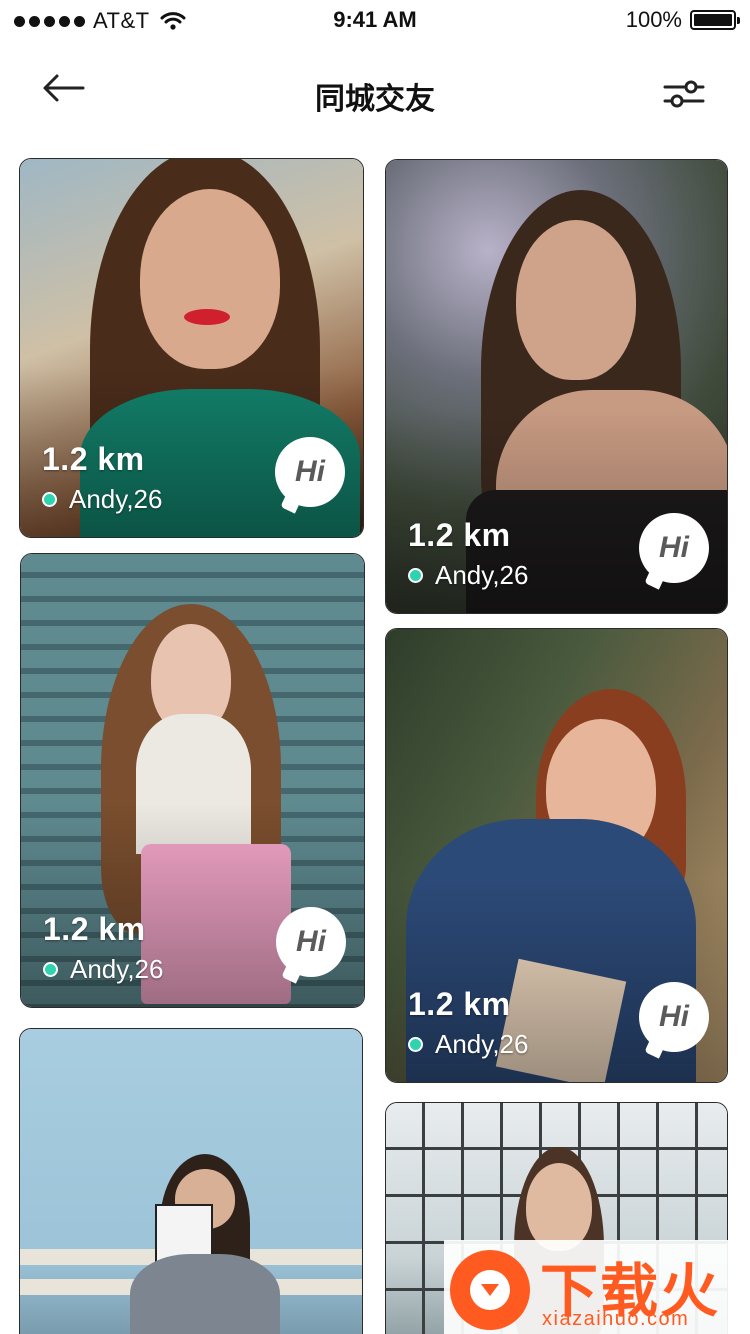 The width and height of the screenshot is (750, 1334). I want to click on watermark-logo-icon, so click(490, 1290).